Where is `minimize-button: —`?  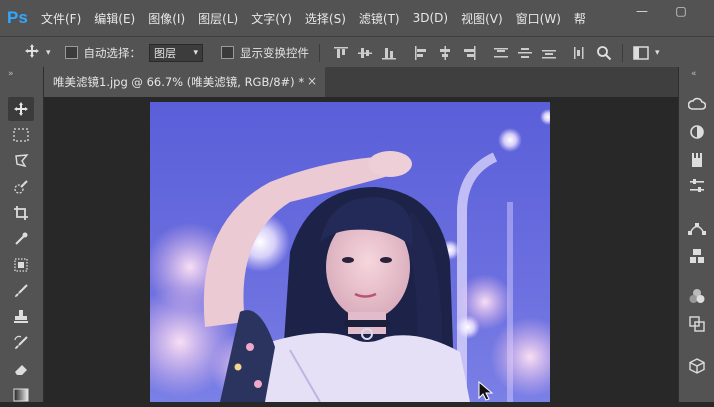 minimize-button: — is located at coordinates (642, 11).